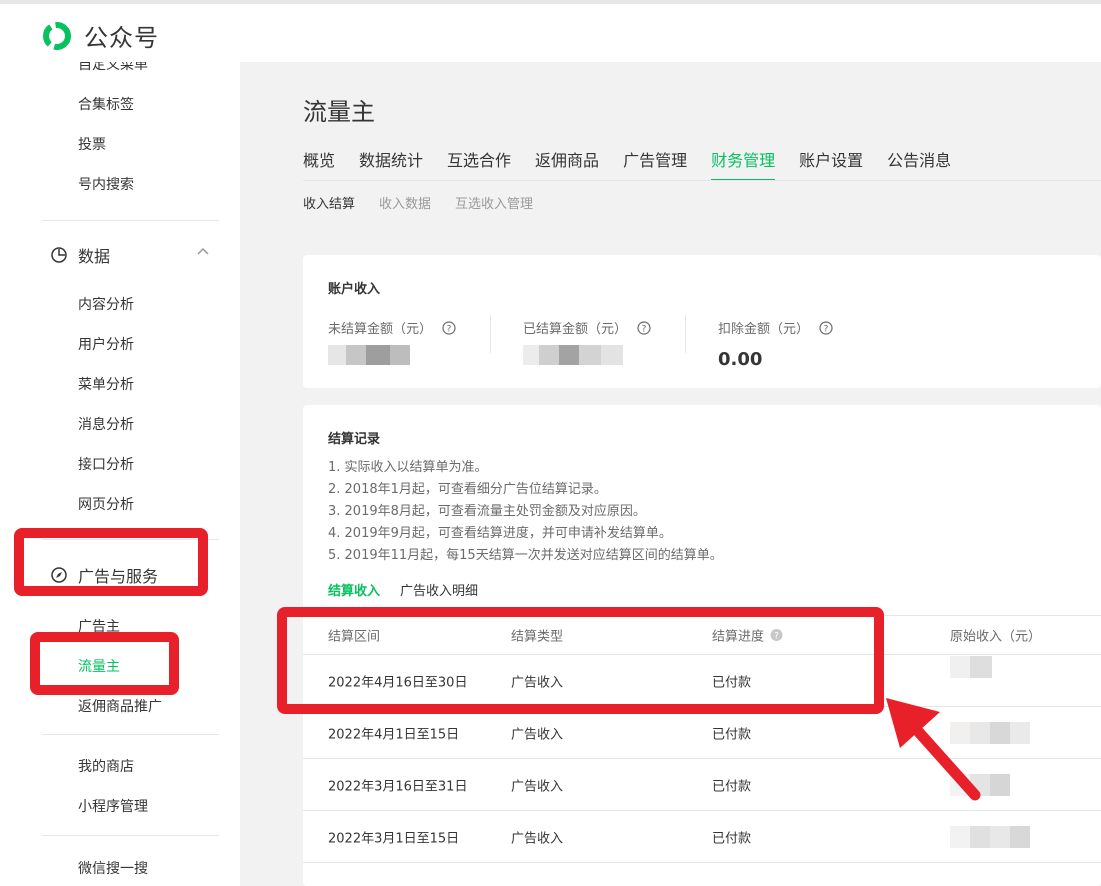 Image resolution: width=1101 pixels, height=886 pixels. What do you see at coordinates (106, 766) in the screenshot?
I see `sidebar-item-my-store: 我的商店` at bounding box center [106, 766].